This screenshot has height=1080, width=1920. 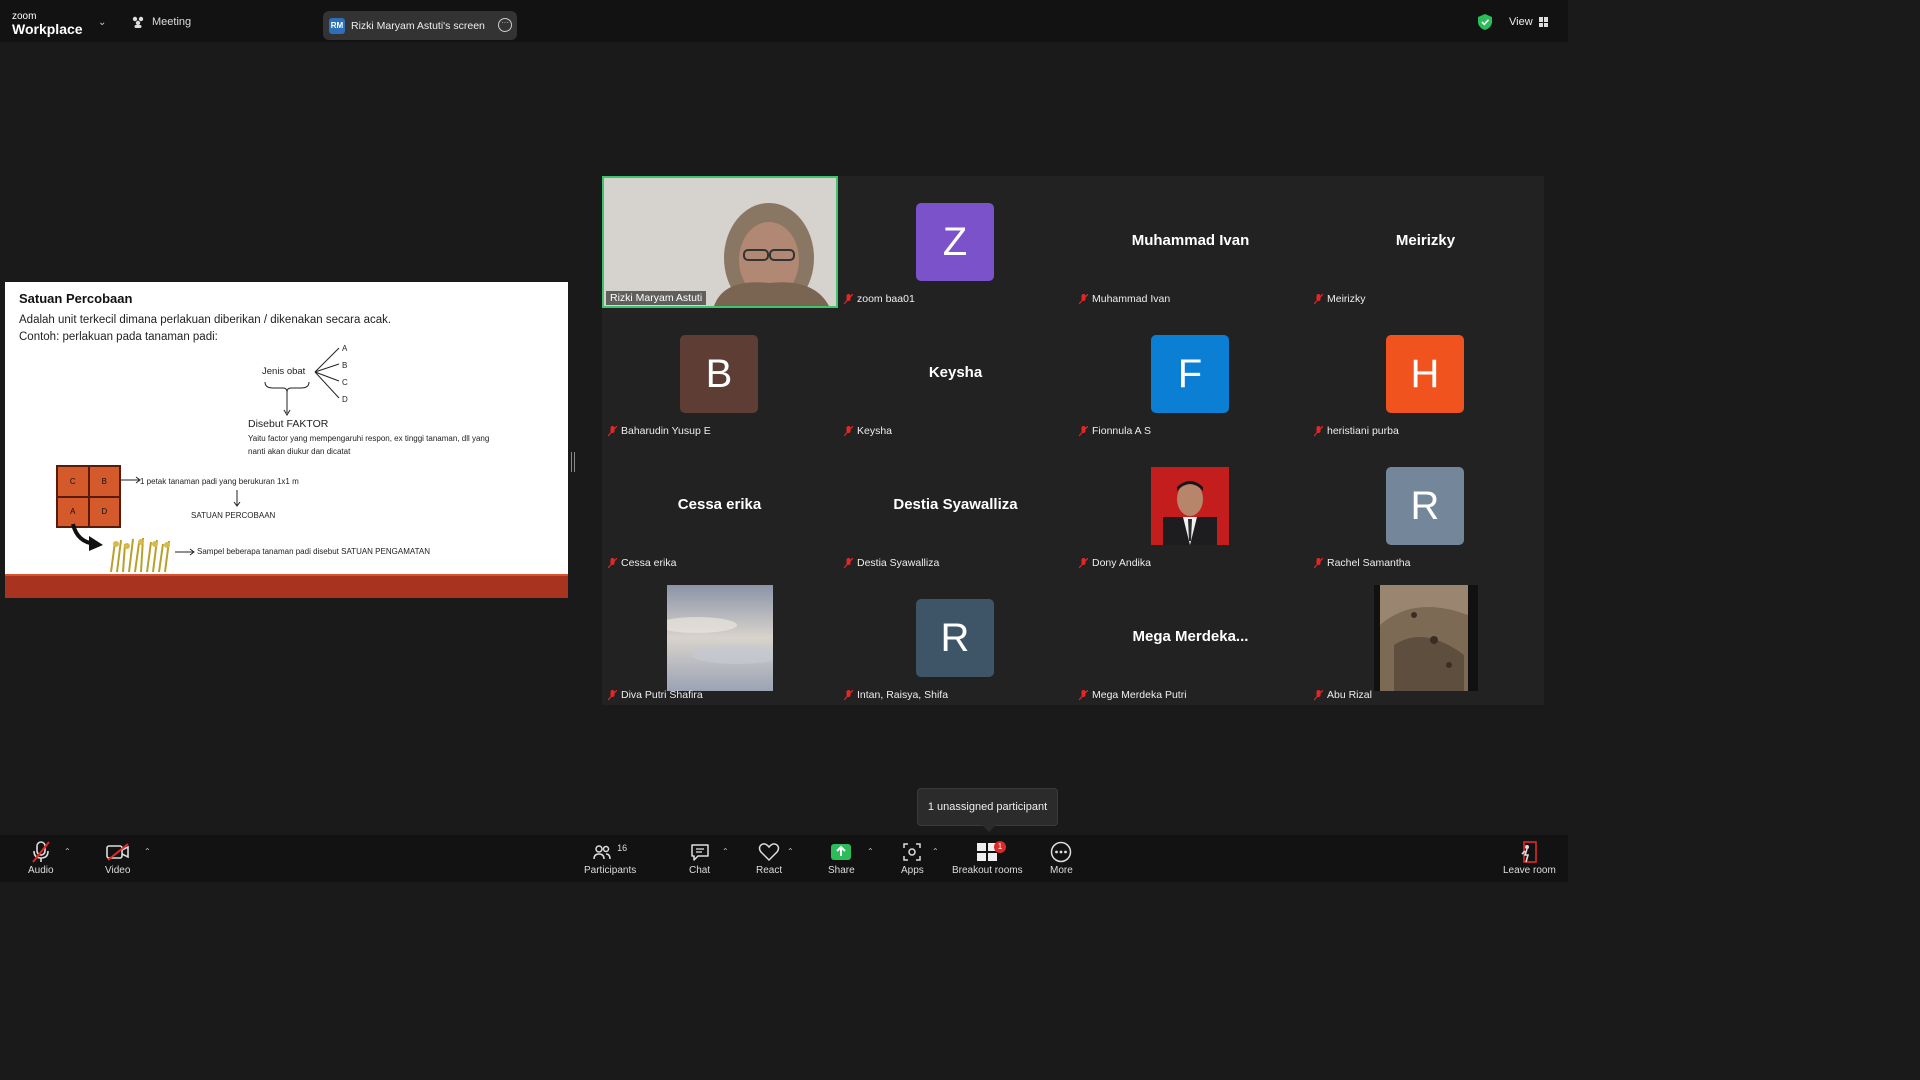 I want to click on more-button: More, so click(x=1061, y=857).